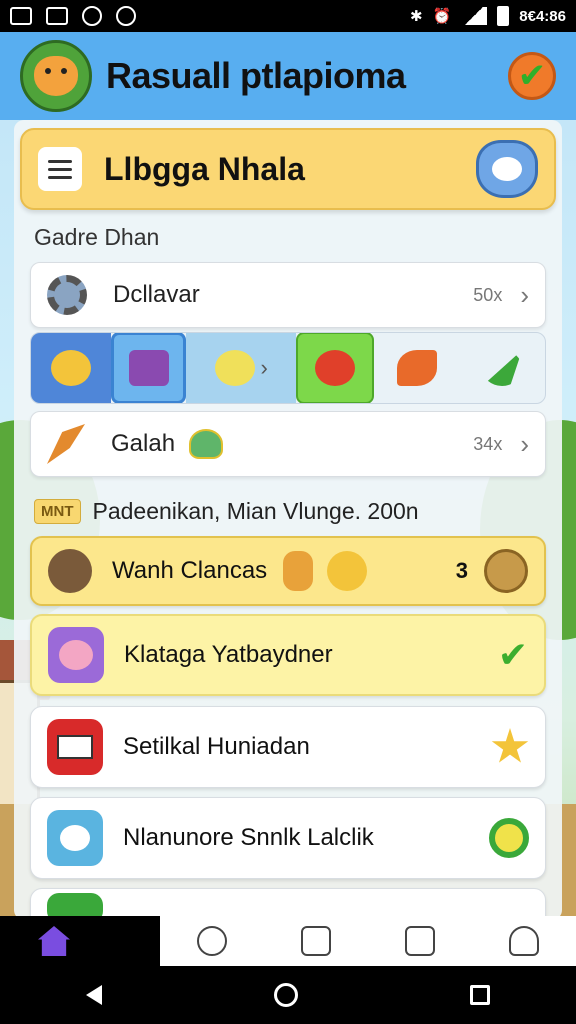 Image resolution: width=576 pixels, height=1024 pixels. I want to click on bottom-navigation, so click(288, 941).